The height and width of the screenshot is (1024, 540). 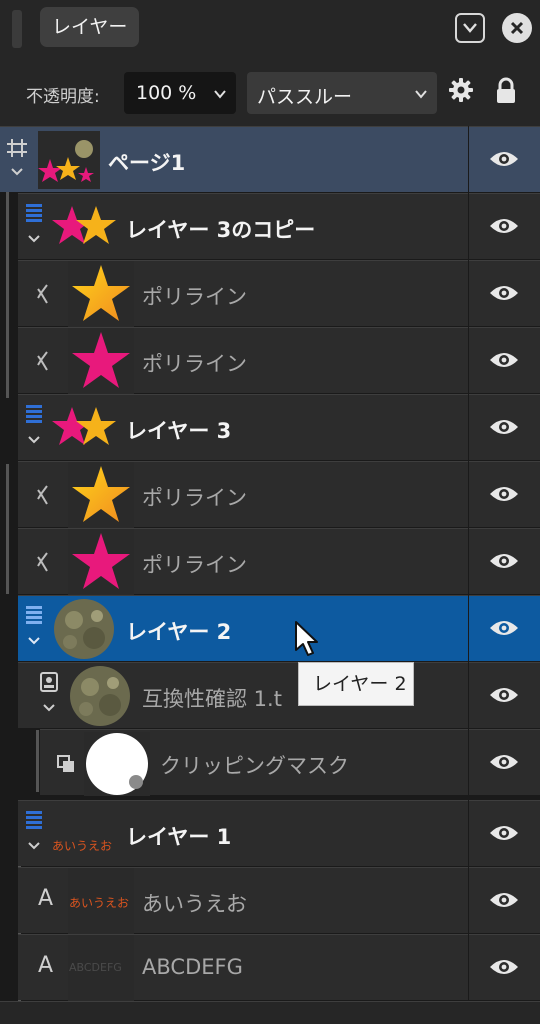 What do you see at coordinates (356, 684) in the screenshot?
I see `tooltip: レイヤー 2` at bounding box center [356, 684].